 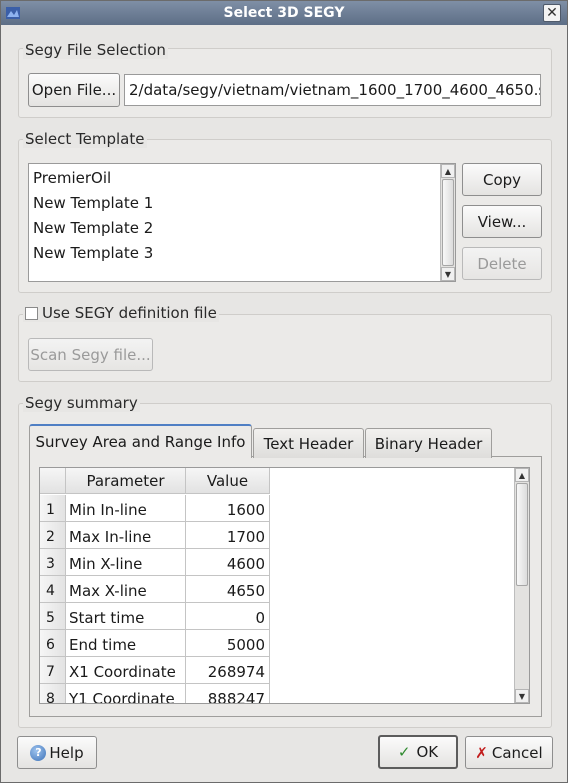 I want to click on value-cell: 888247, so click(x=228, y=693).